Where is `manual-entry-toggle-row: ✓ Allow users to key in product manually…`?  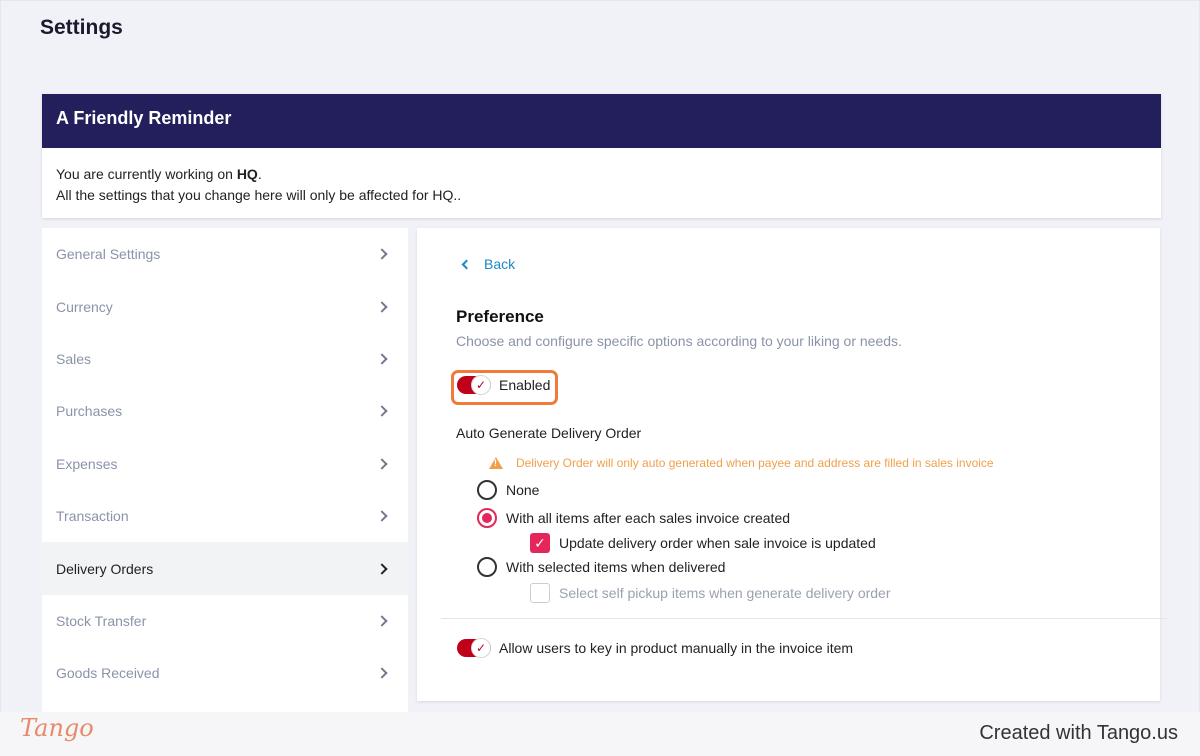
manual-entry-toggle-row: ✓ Allow users to key in product manually… is located at coordinates (655, 648).